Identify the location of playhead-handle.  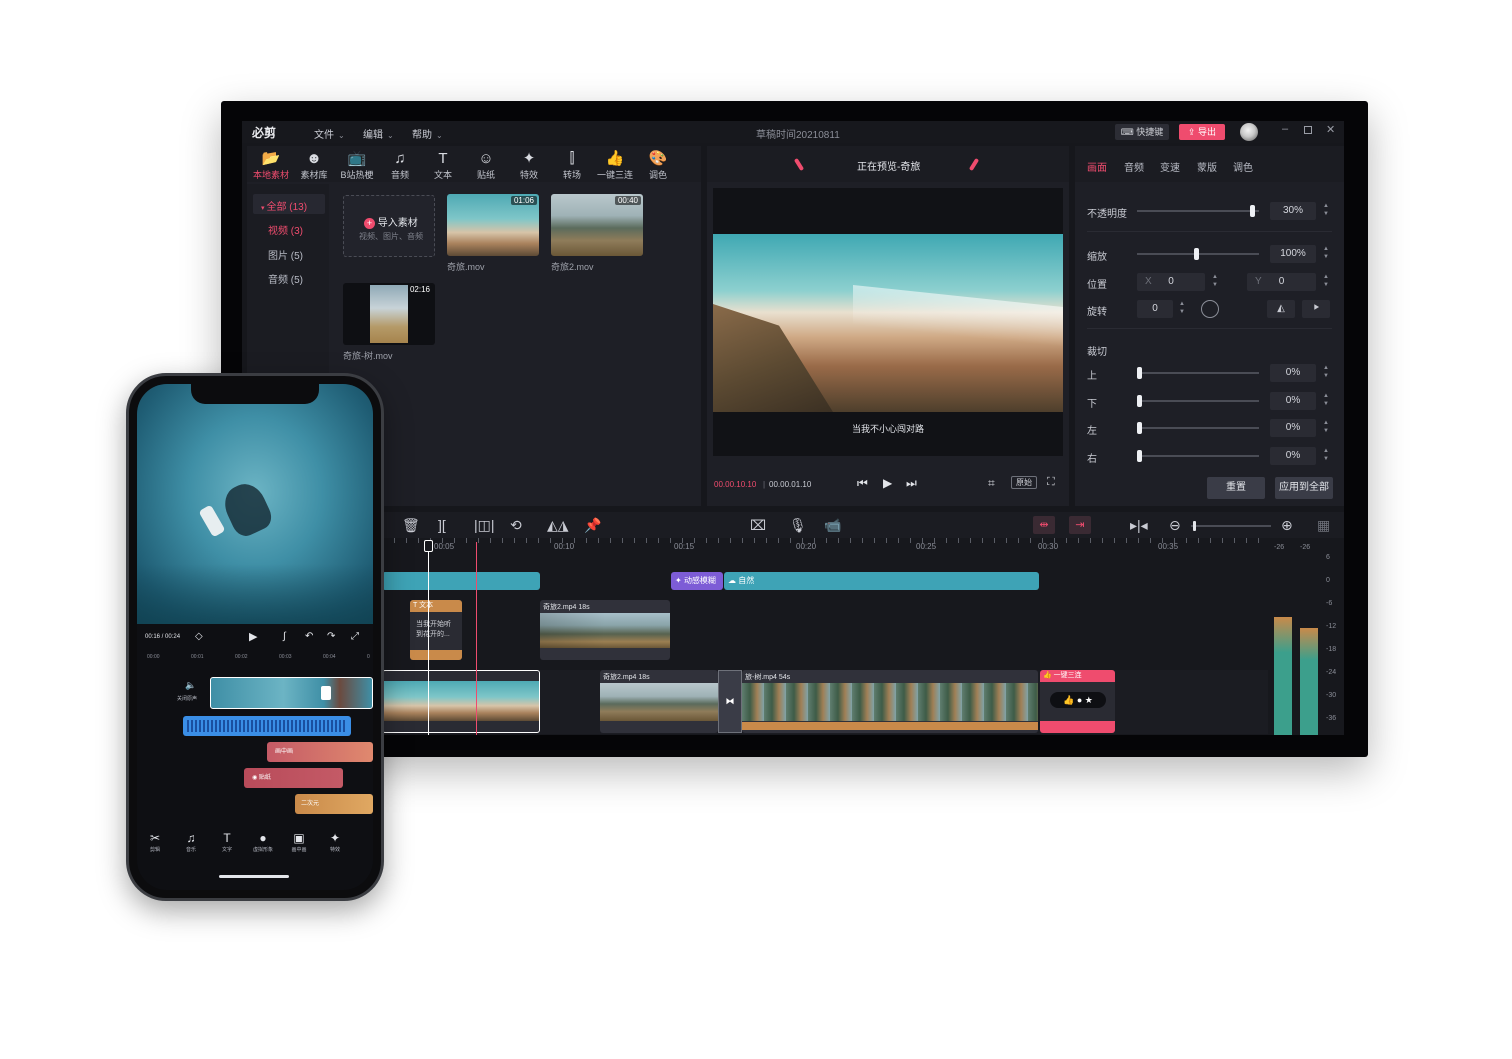
(428, 546).